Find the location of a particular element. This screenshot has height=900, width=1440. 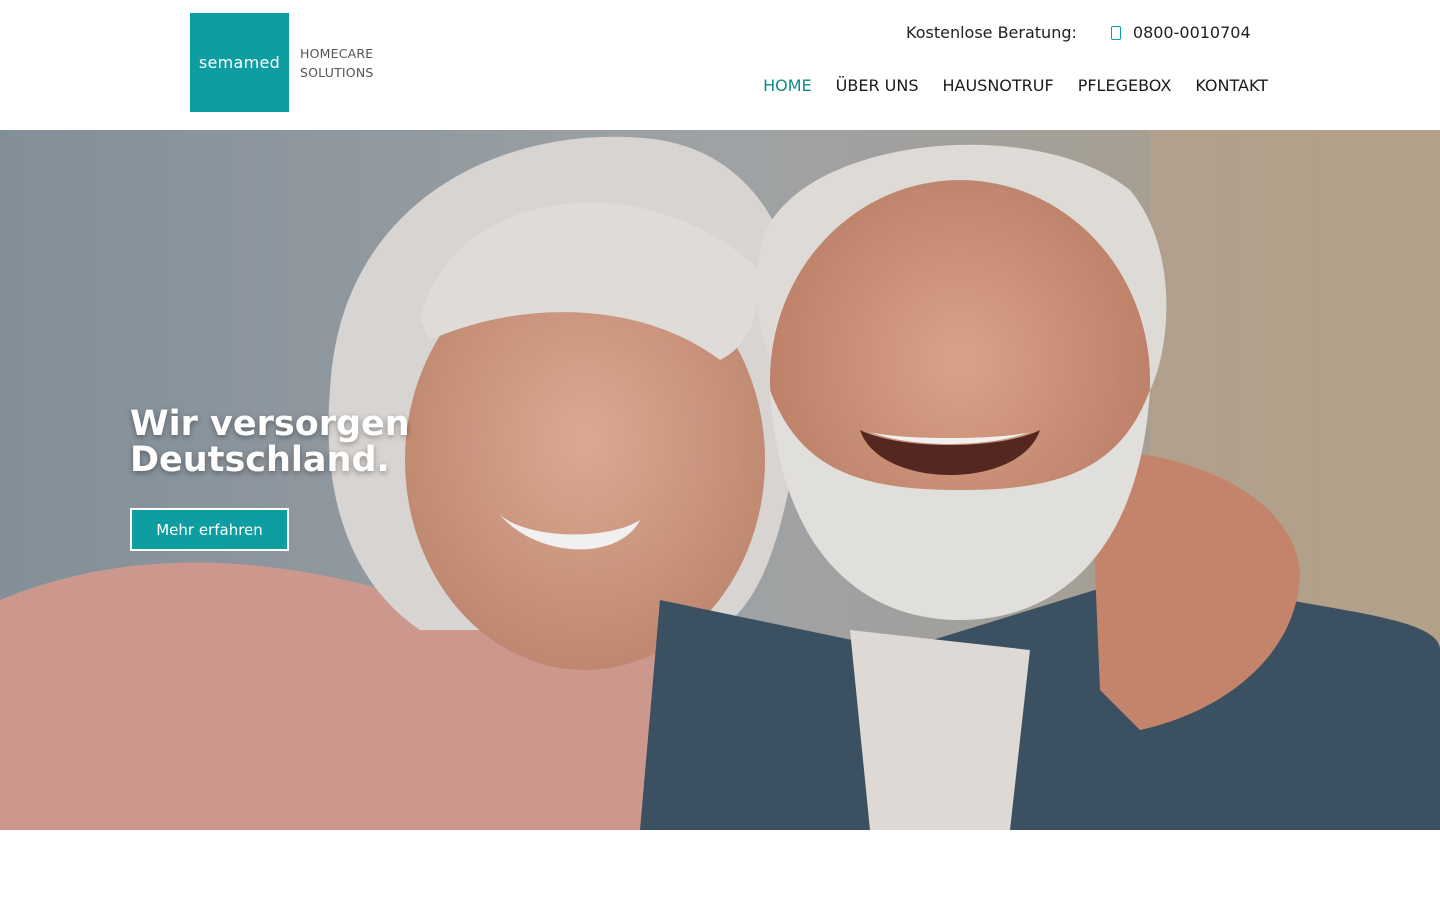

nav-item-ueber-uns: ÜBER UNS is located at coordinates (877, 86).